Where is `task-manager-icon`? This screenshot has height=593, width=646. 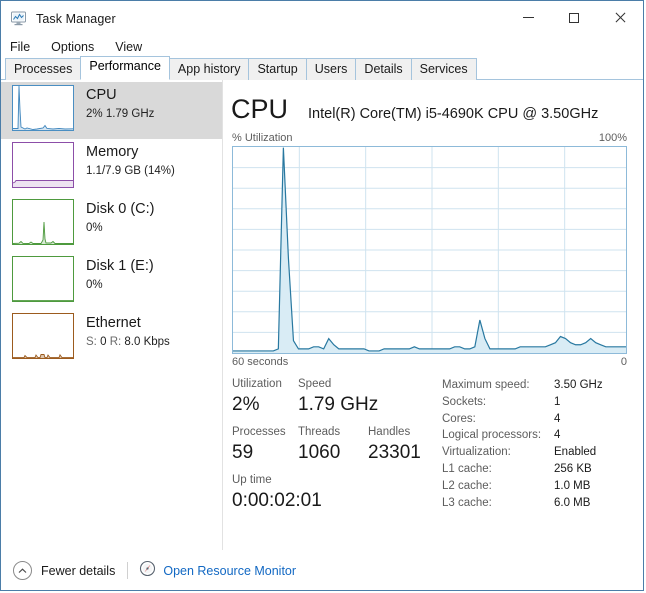
task-manager-icon is located at coordinates (18, 18).